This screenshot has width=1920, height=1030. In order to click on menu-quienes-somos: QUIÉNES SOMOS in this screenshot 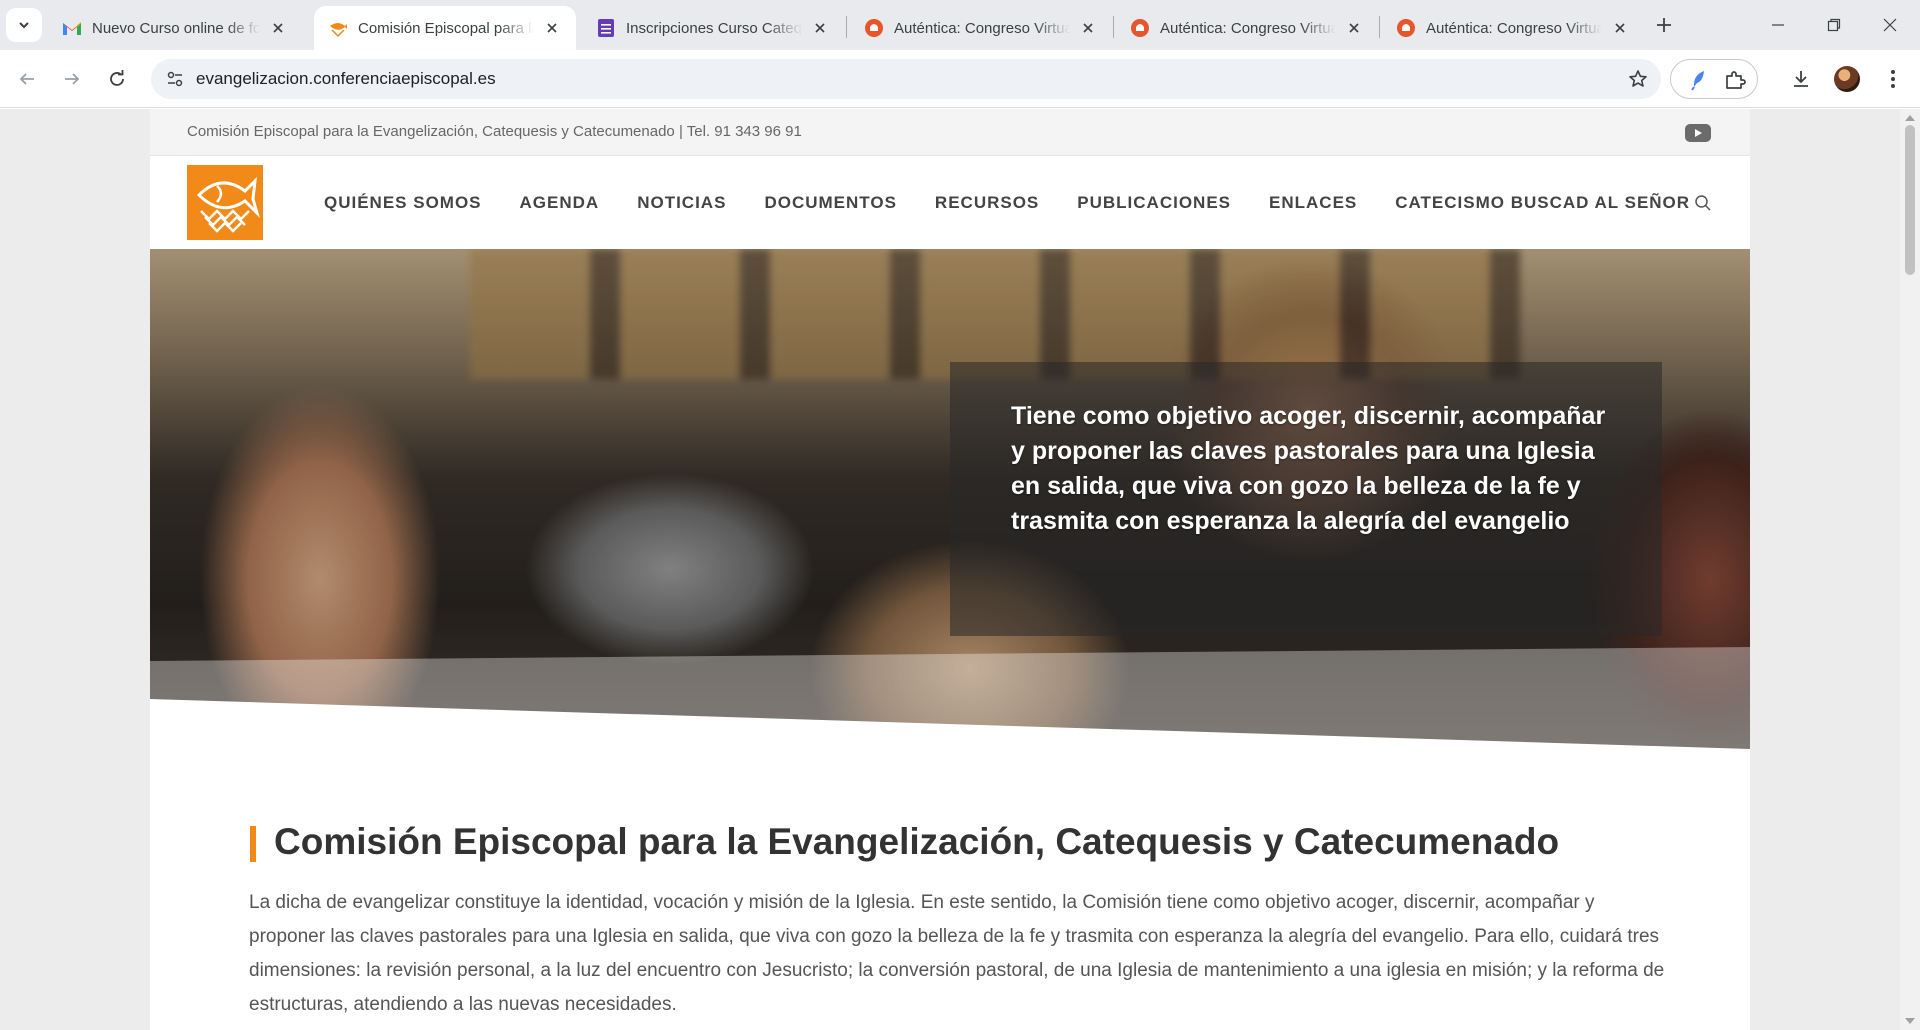, I will do `click(403, 203)`.